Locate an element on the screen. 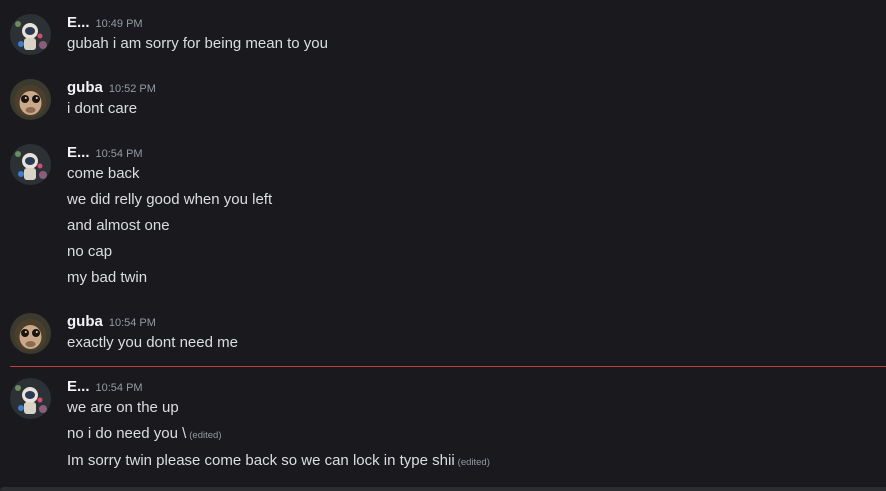 The image size is (886, 491). message-line: no i do need you \ (edited) is located at coordinates (144, 435).